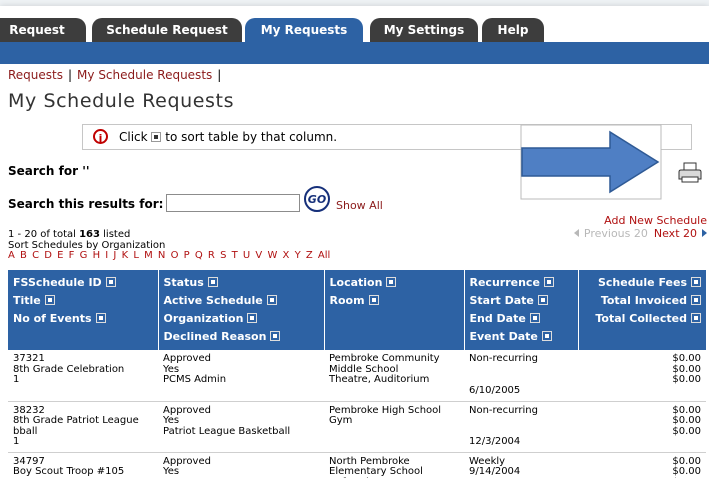  I want to click on tab-my-requests: My Requests, so click(304, 31).